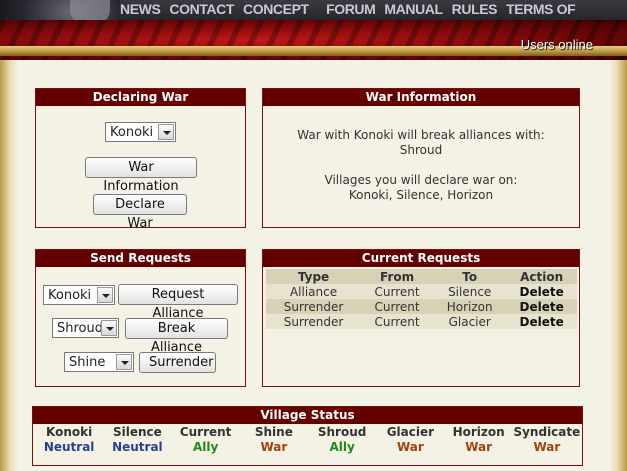  I want to click on village-status-current: Current Ally, so click(206, 440).